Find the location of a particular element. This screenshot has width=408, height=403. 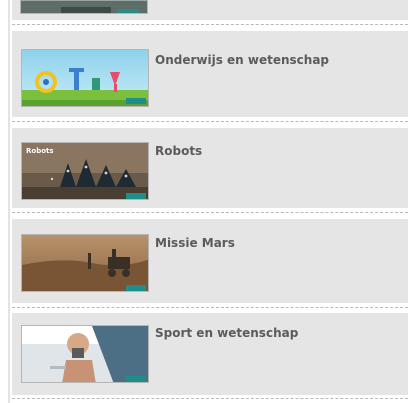

list-item-cut-off is located at coordinates (210, 10).